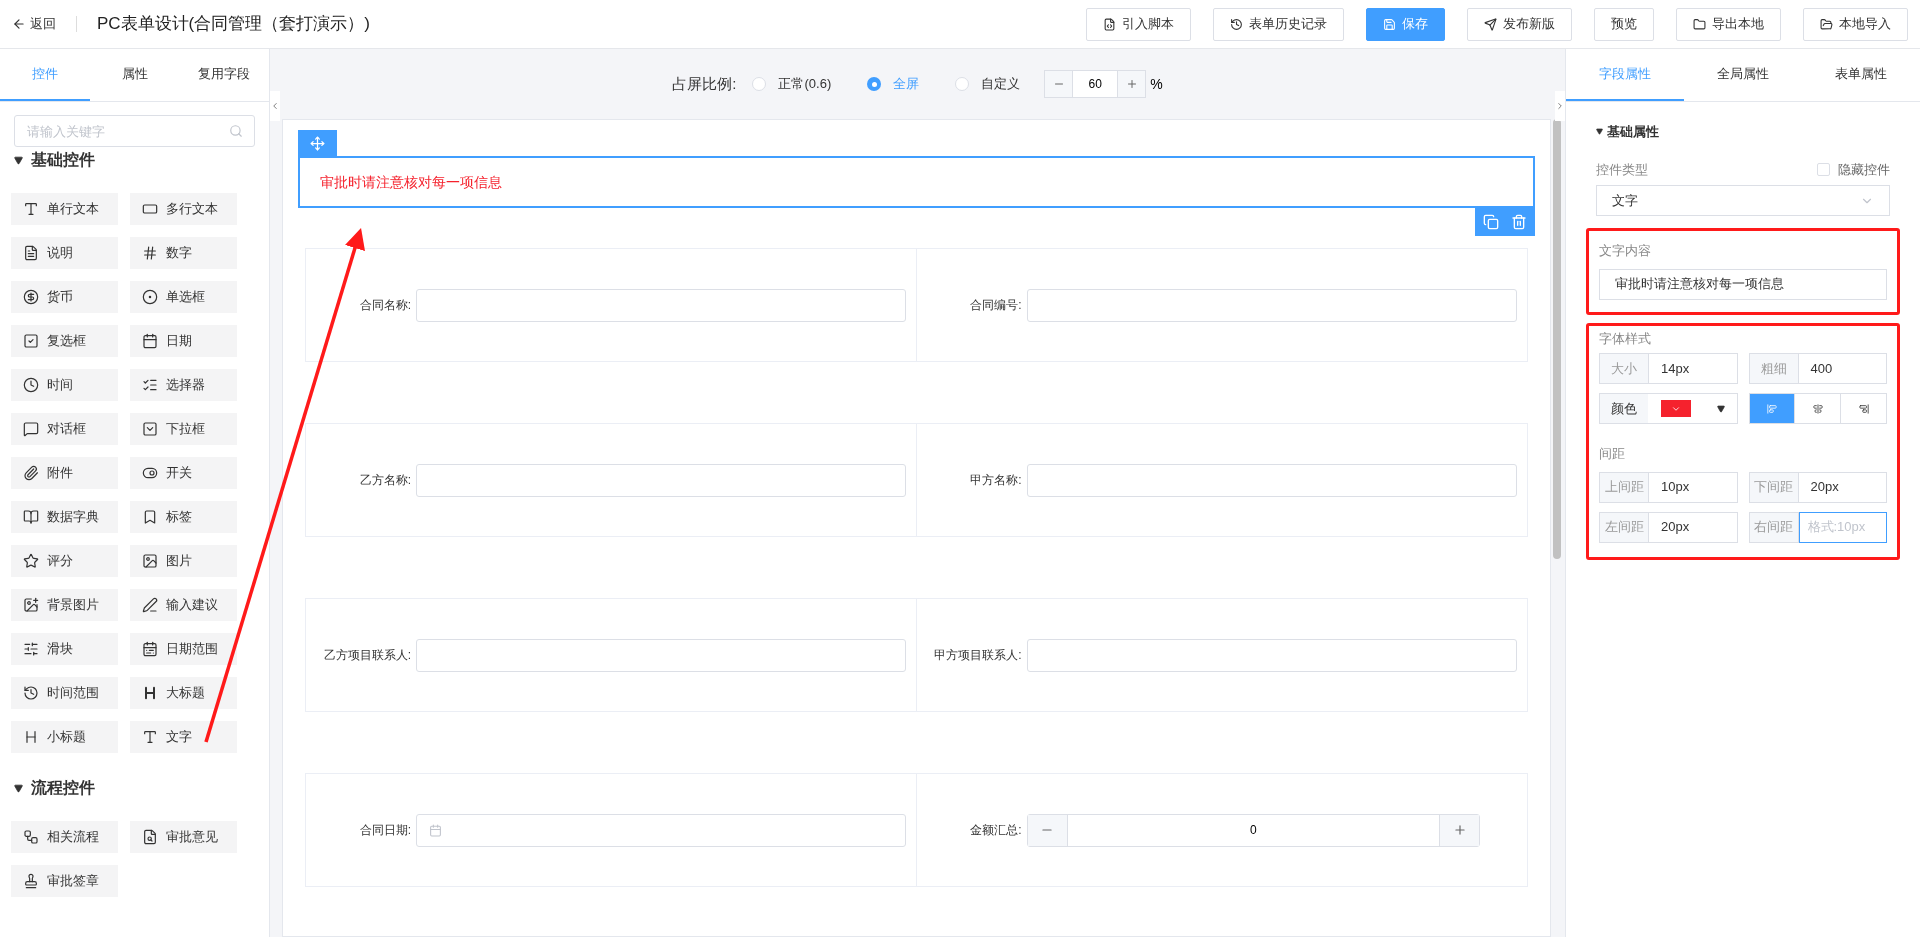  Describe the element at coordinates (64, 737) in the screenshot. I see `control-item: 小标题` at that location.